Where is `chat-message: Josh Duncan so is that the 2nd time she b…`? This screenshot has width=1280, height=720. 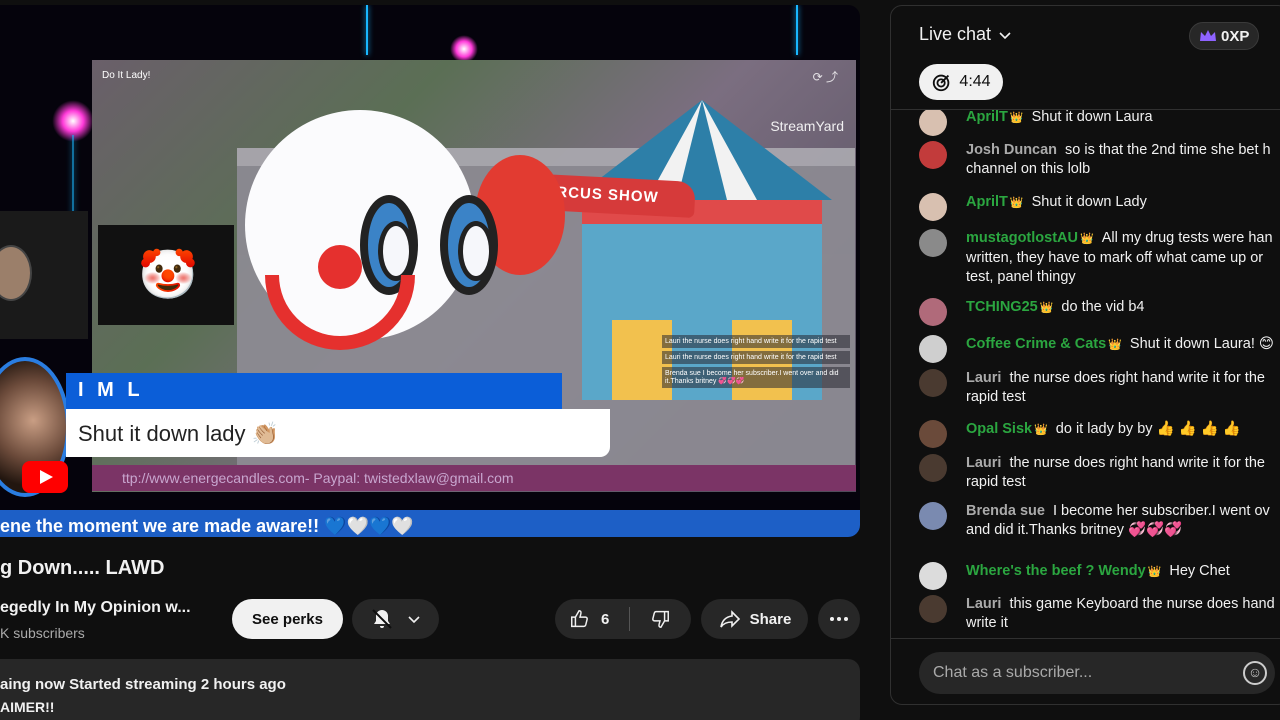 chat-message: Josh Duncan so is that the 2nd time she b… is located at coordinates (1099, 160).